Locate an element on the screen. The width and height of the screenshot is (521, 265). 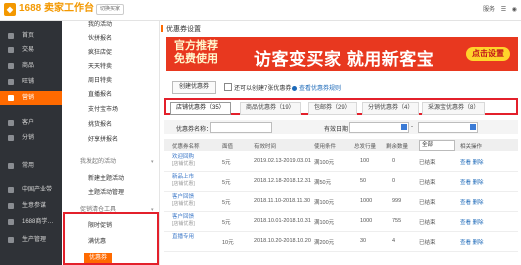
sub-nav-item: 我的活动 is located at coordinates (100, 25).